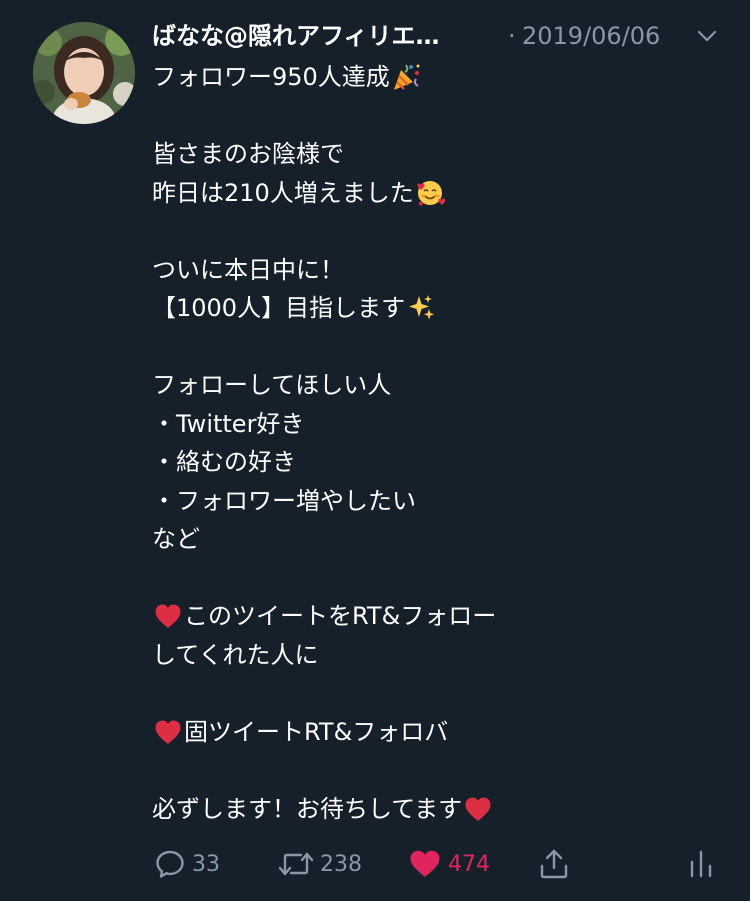 The image size is (750, 901). I want to click on tweet-line: ついに本日中に！, so click(442, 270).